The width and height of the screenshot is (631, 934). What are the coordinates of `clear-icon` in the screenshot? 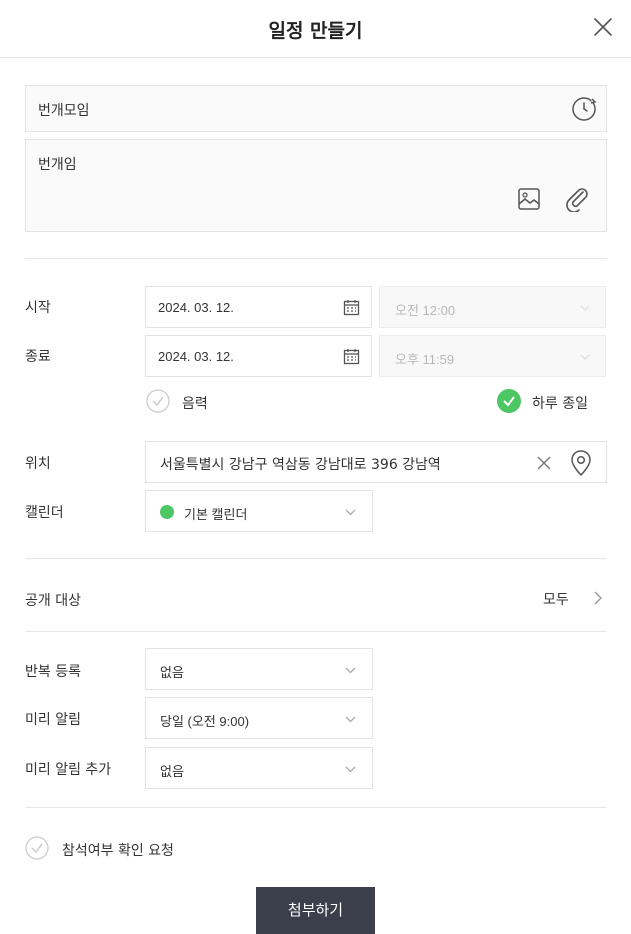 It's located at (544, 463).